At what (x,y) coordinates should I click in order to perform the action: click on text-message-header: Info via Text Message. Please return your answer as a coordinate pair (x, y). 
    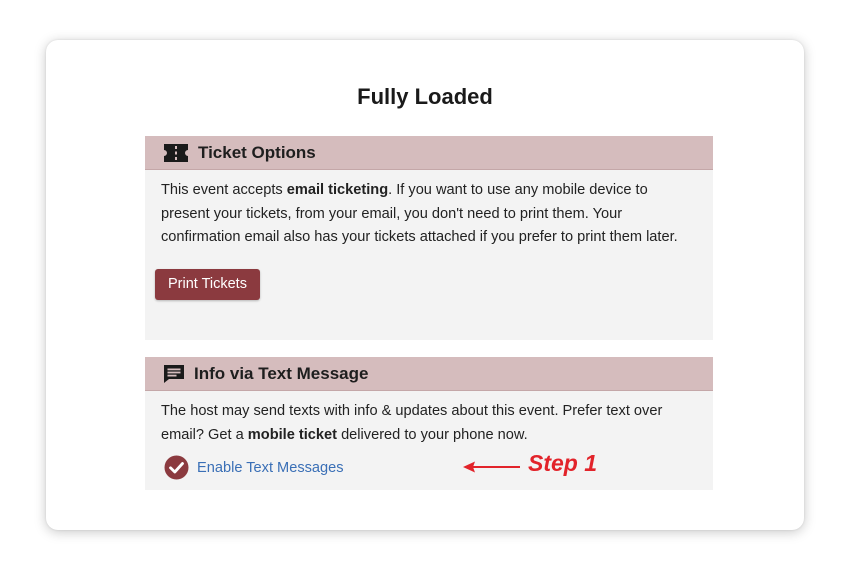
    Looking at the image, I should click on (429, 374).